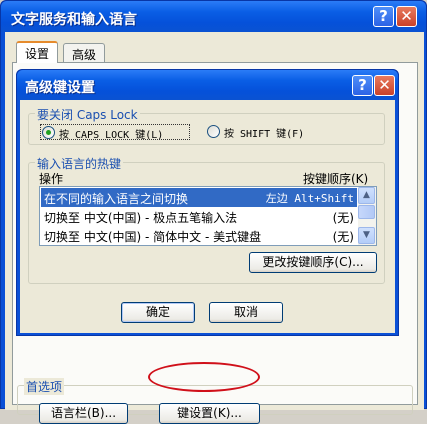 This screenshot has height=424, width=427. I want to click on key-sequence-column-header: 按键顺序(K), so click(336, 179).